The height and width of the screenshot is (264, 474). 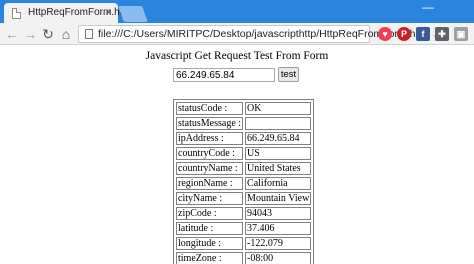 I want to click on pinterest-icon: P, so click(x=404, y=34).